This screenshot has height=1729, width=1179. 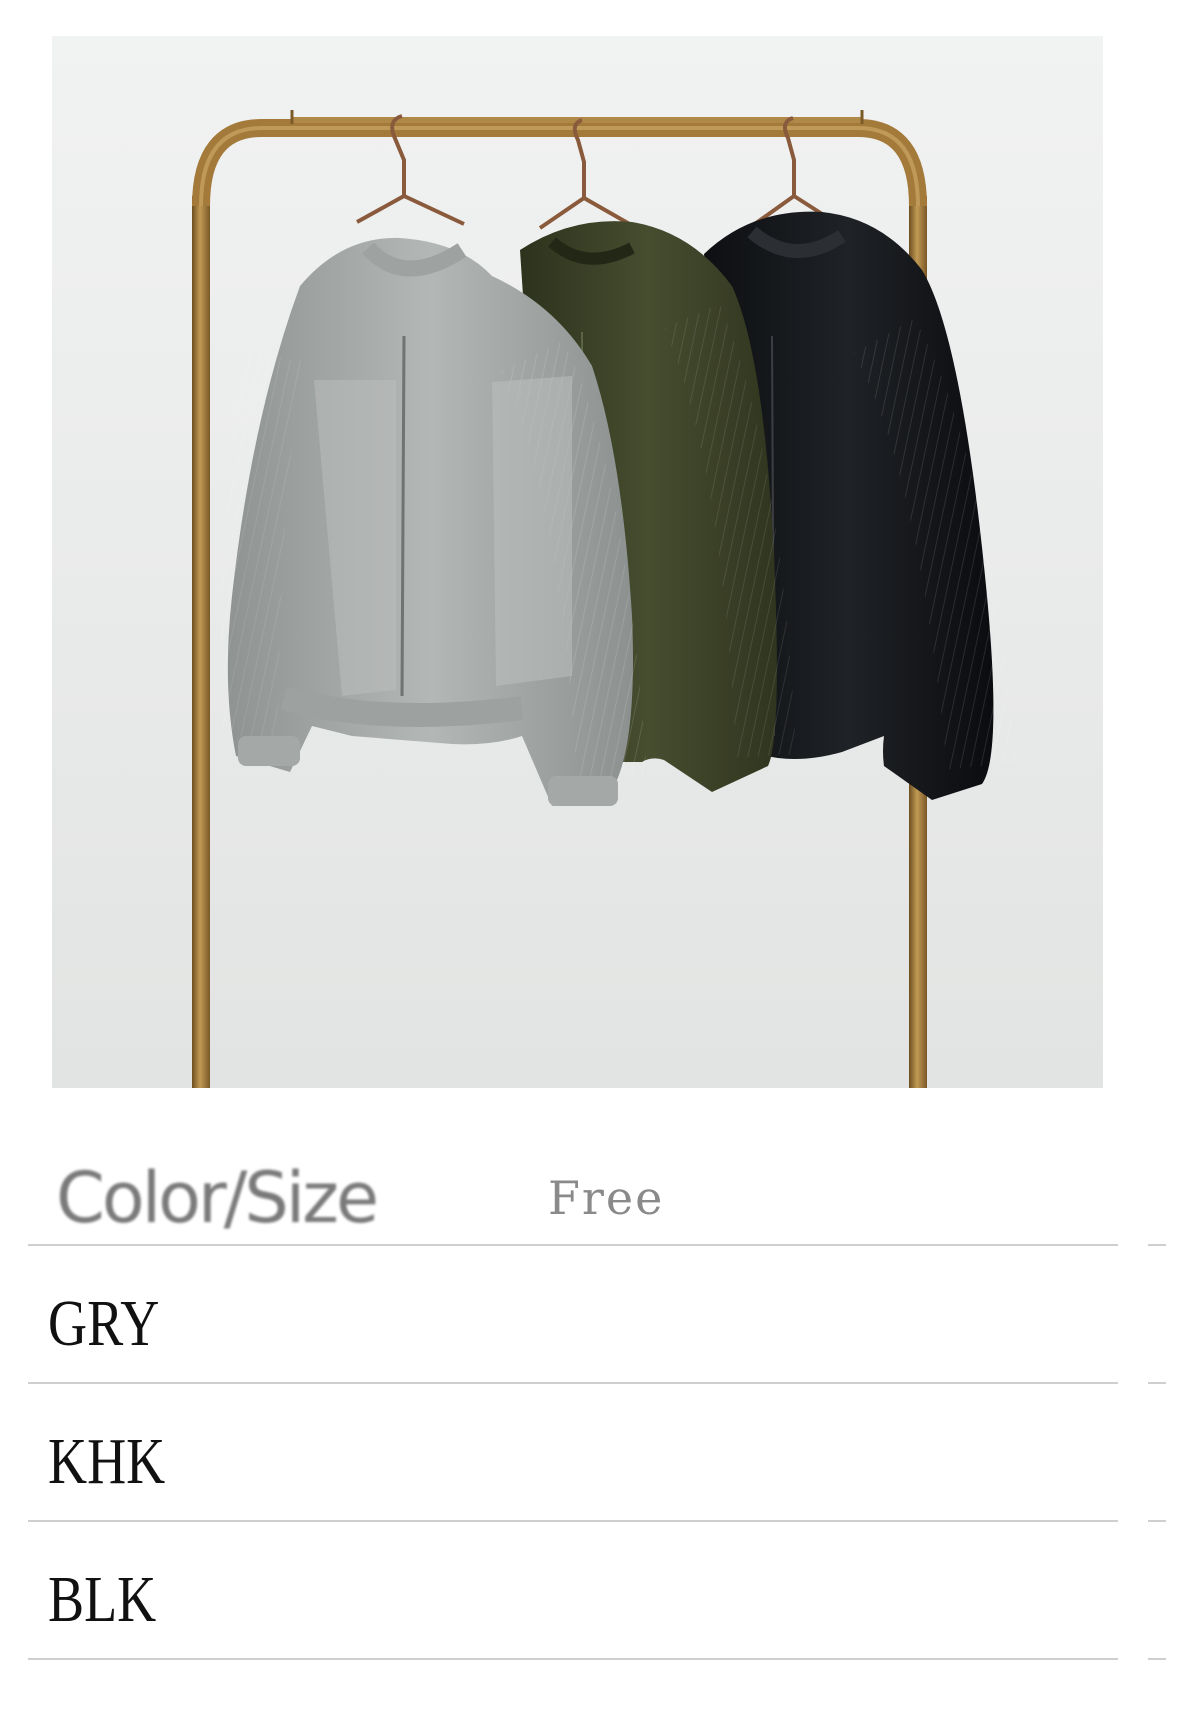 What do you see at coordinates (597, 1453) in the screenshot?
I see `table-row: KHK` at bounding box center [597, 1453].